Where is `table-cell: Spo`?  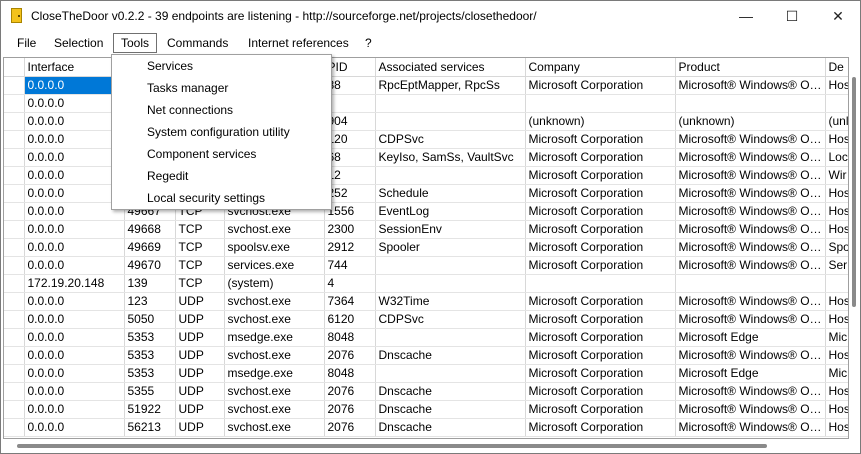
table-cell: Spo is located at coordinates (836, 247).